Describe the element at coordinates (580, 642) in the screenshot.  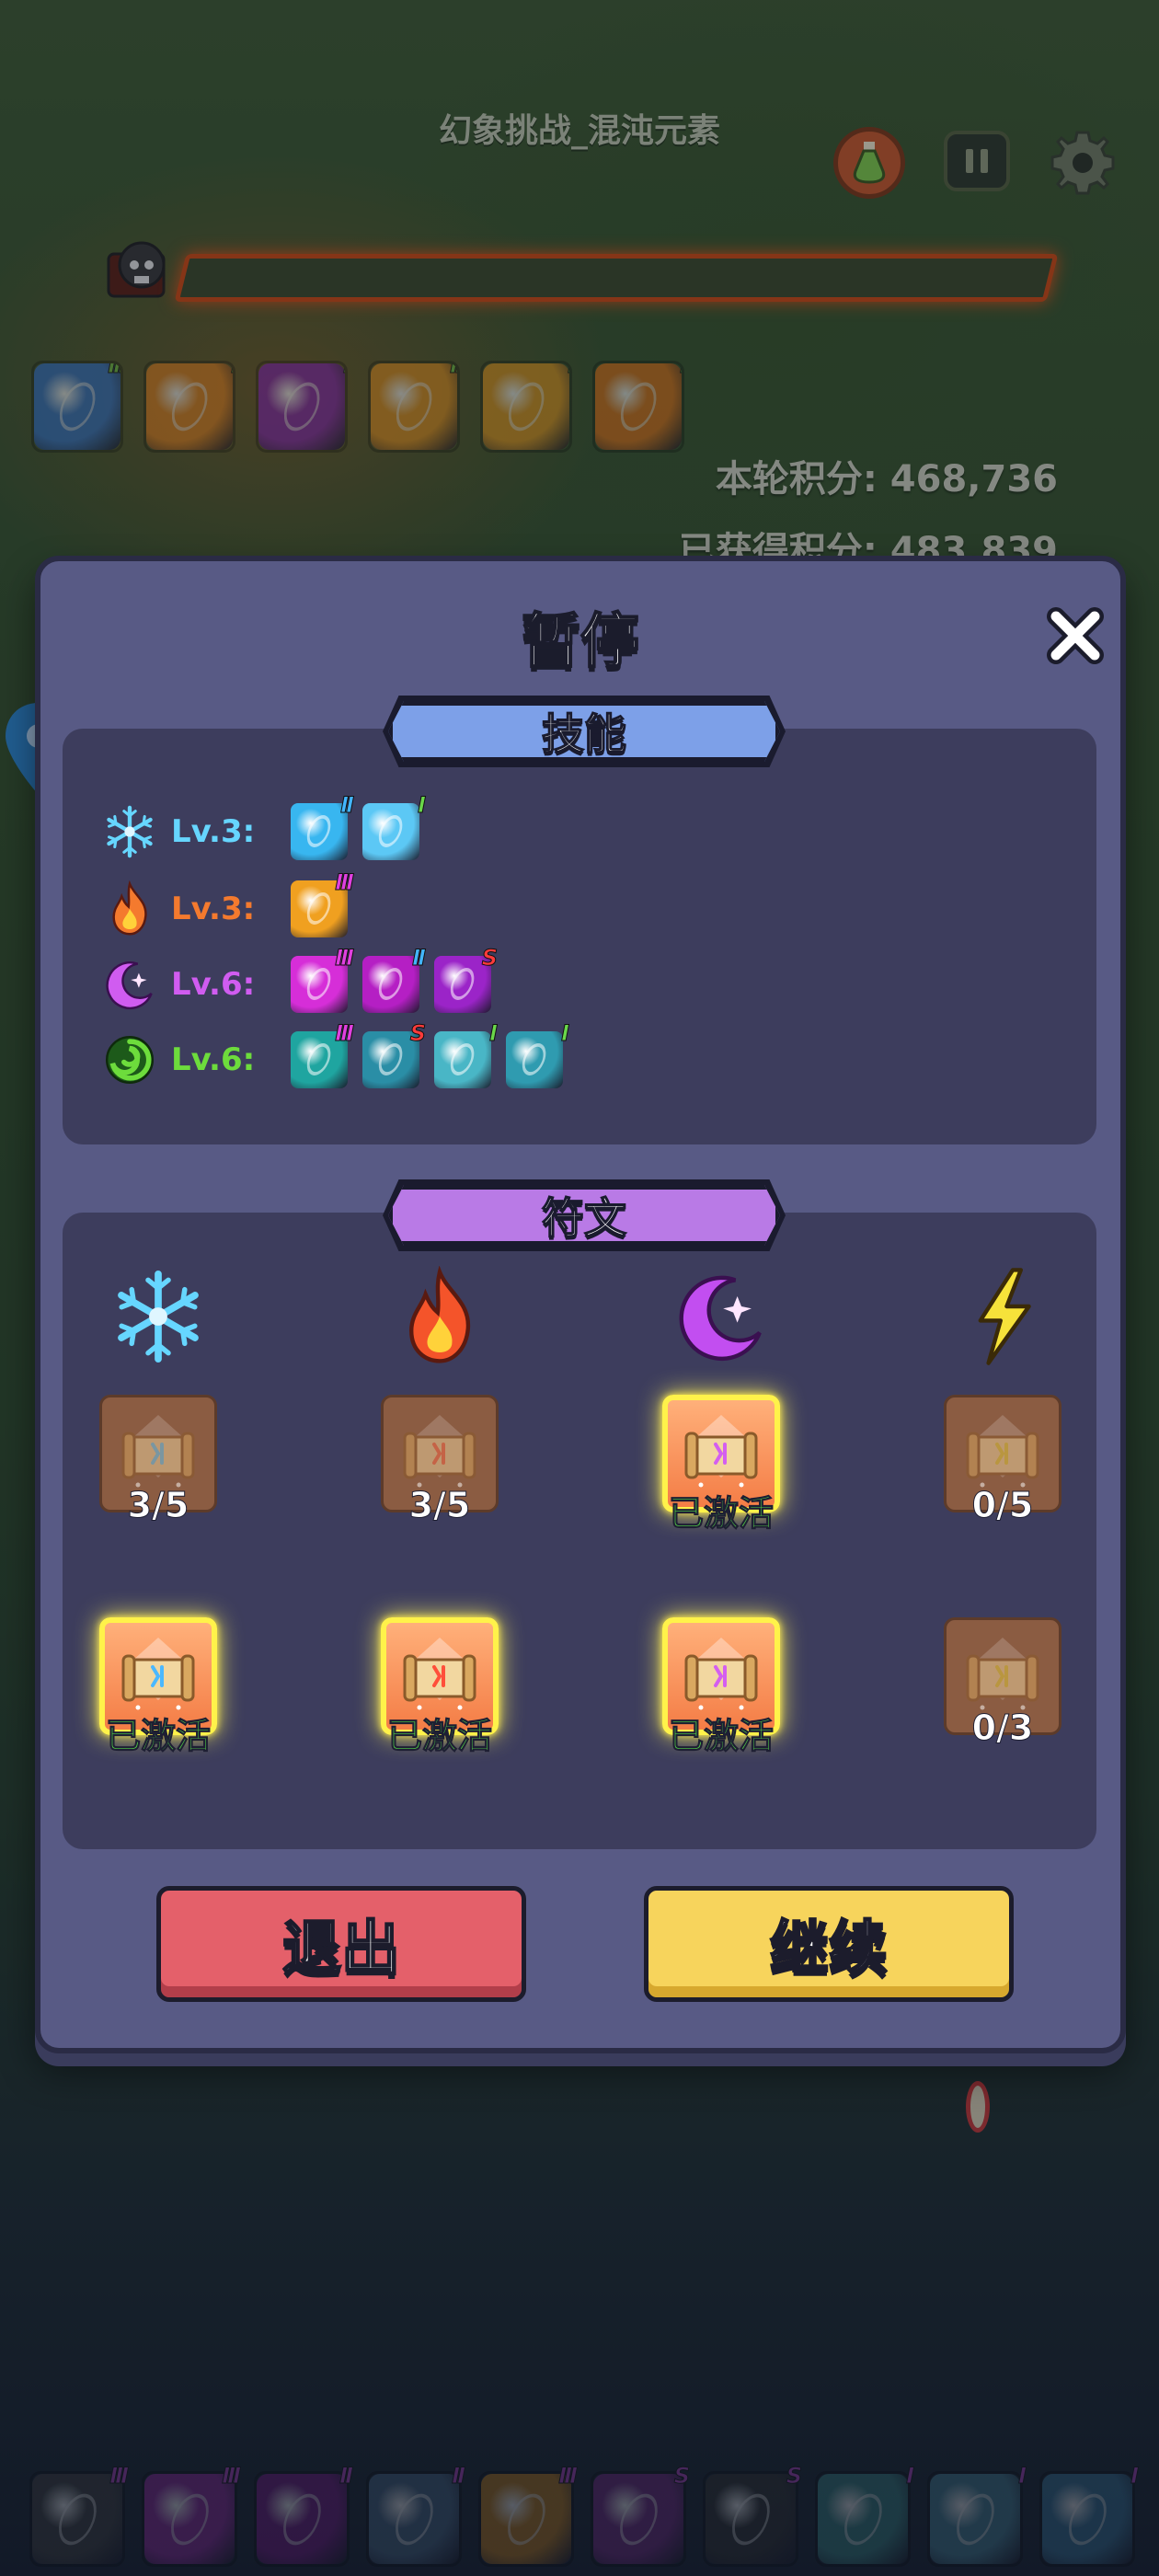
I see `dialog-title: 暂停` at that location.